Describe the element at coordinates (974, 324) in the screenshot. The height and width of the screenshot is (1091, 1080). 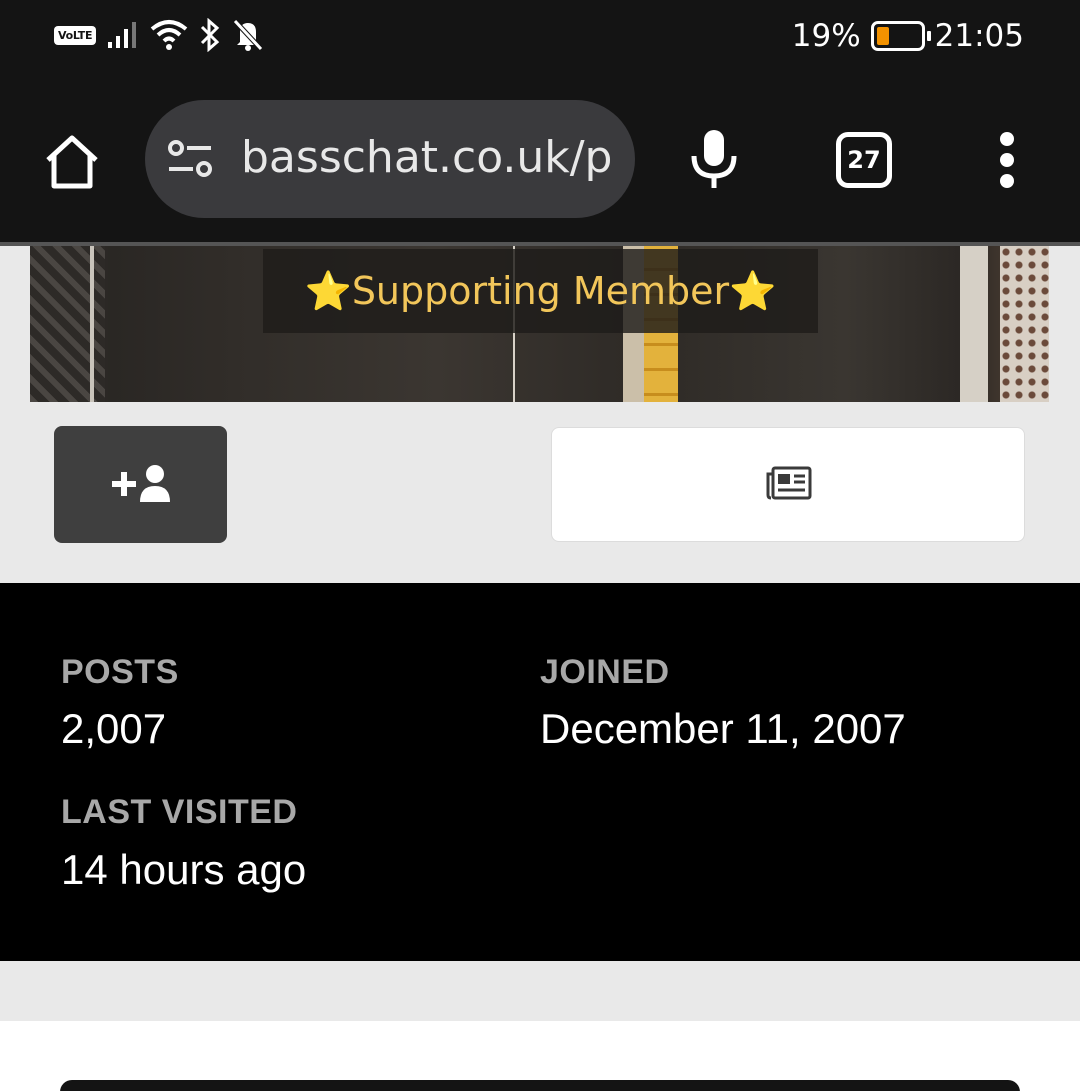
I see `cover-frame` at that location.